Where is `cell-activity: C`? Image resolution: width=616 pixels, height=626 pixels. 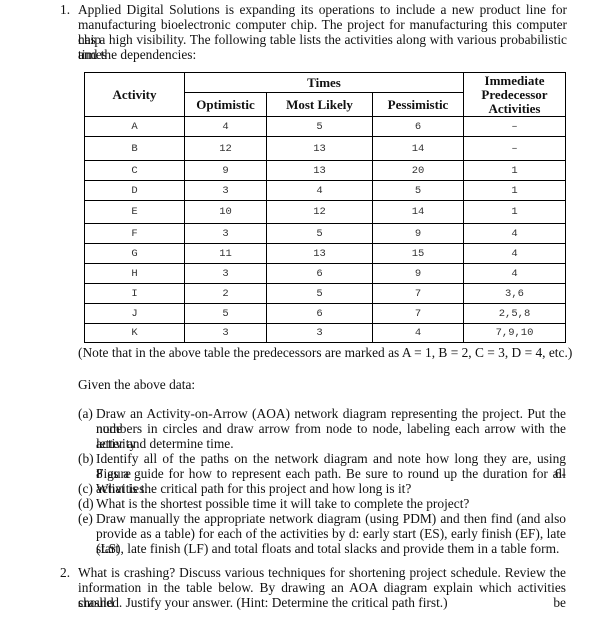
cell-activity: C is located at coordinates (134, 170).